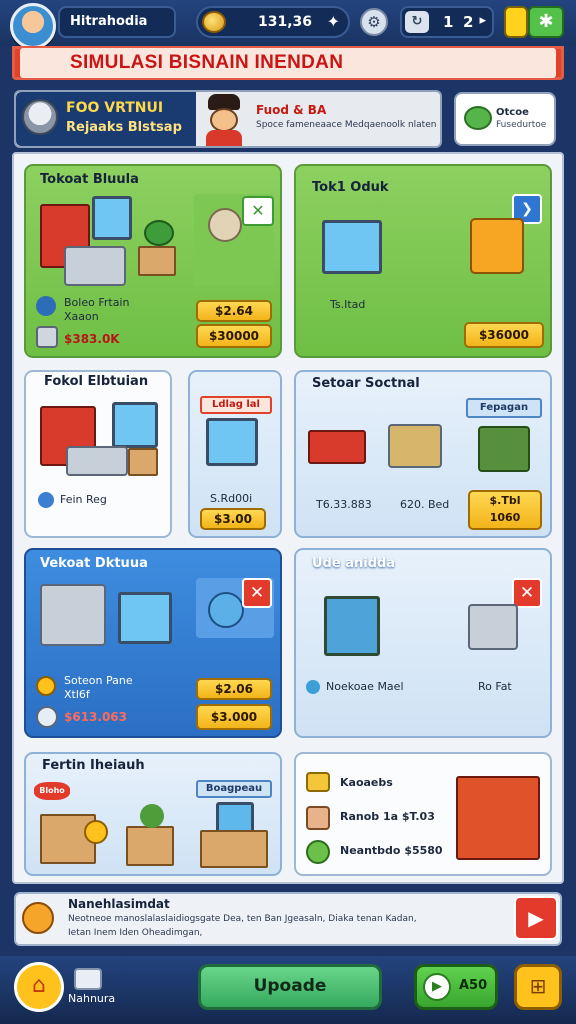 The width and height of the screenshot is (576, 1024). I want to click on check-icon, so click(313, 687).